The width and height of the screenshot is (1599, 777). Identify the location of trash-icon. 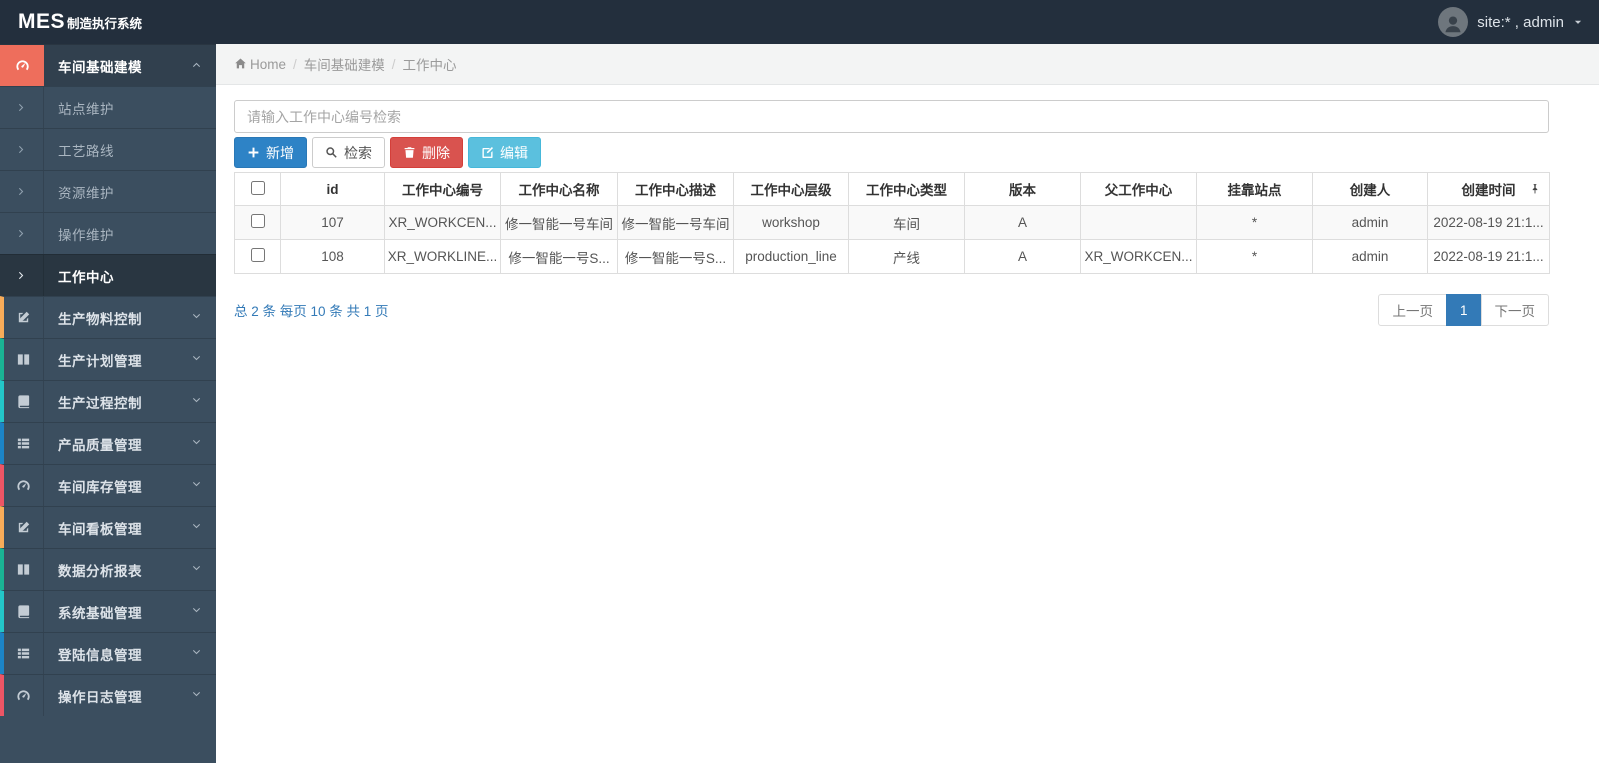
(409, 152).